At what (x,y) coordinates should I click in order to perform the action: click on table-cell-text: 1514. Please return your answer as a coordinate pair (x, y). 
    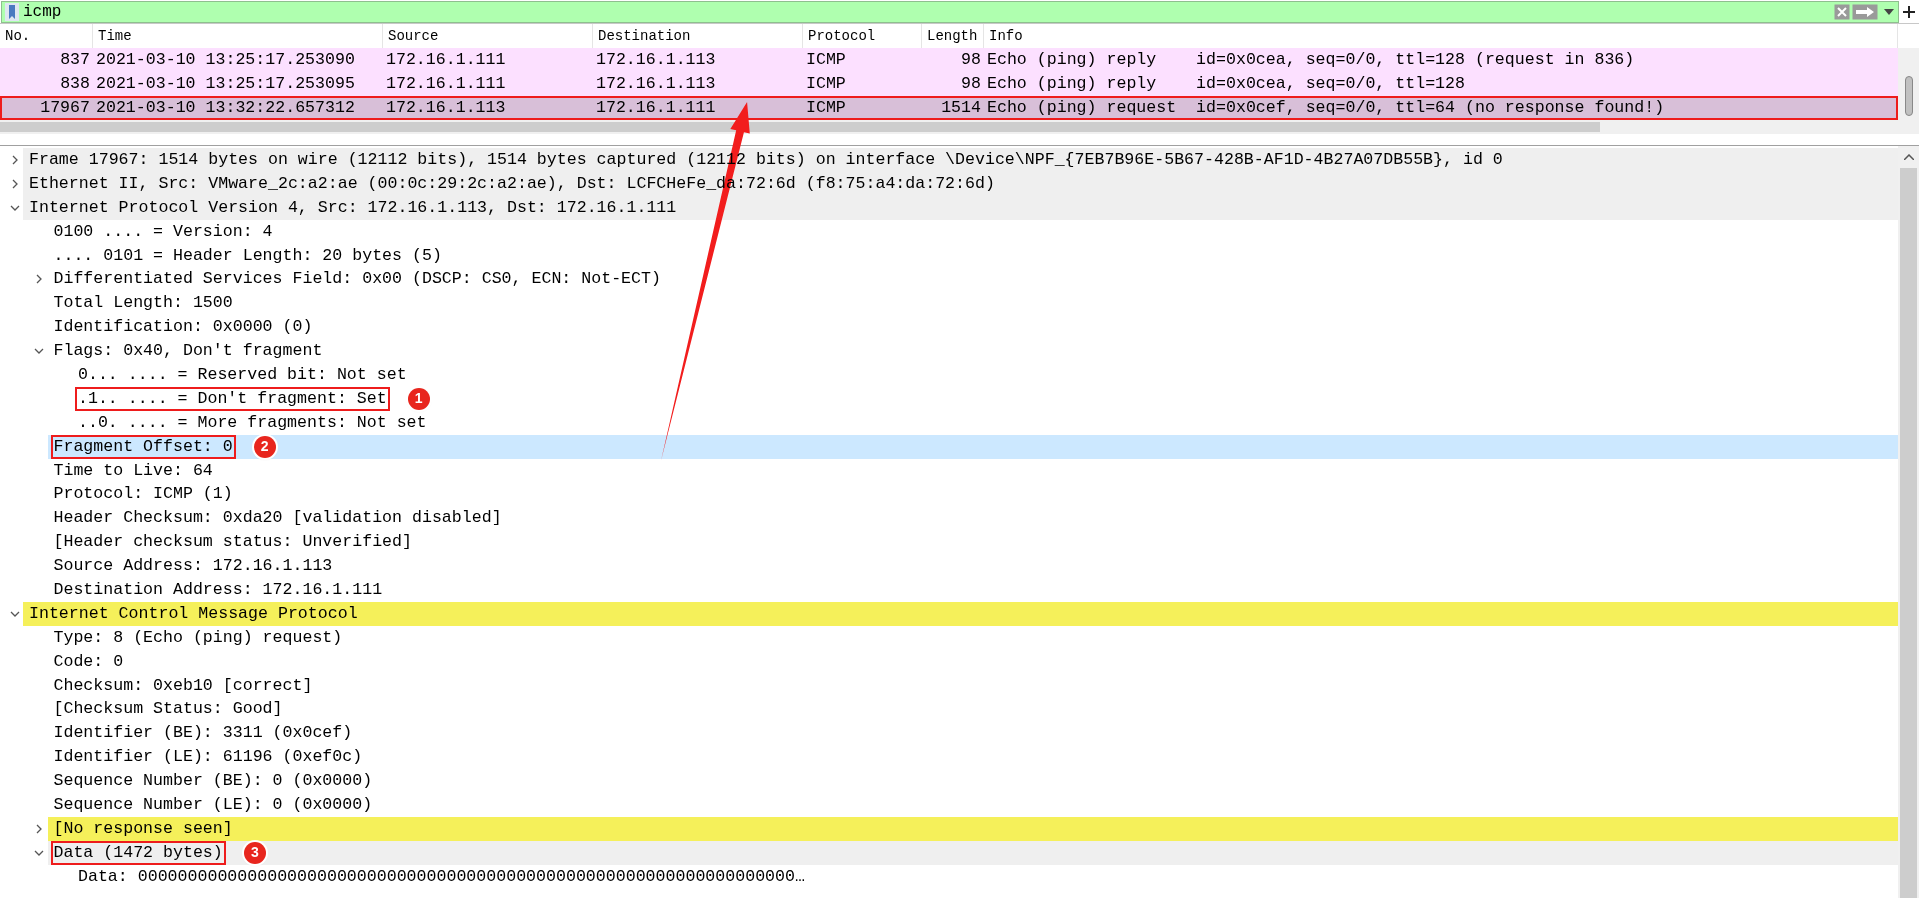
    Looking at the image, I should click on (961, 107).